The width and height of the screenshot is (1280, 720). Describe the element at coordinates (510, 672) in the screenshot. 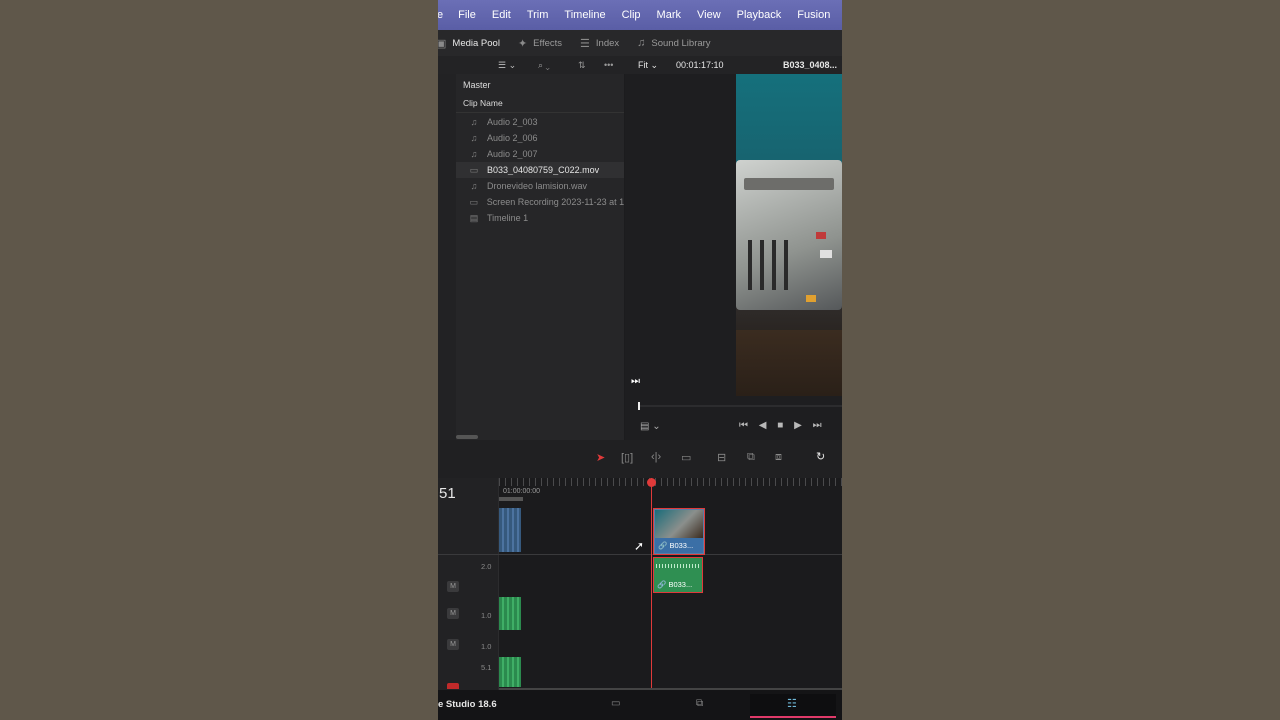

I see `audio-clip-a4` at that location.